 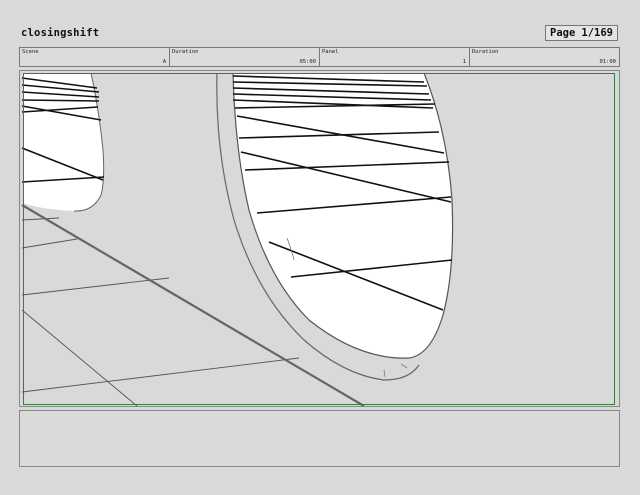 I want to click on page-number: 1/169, so click(x=597, y=33).